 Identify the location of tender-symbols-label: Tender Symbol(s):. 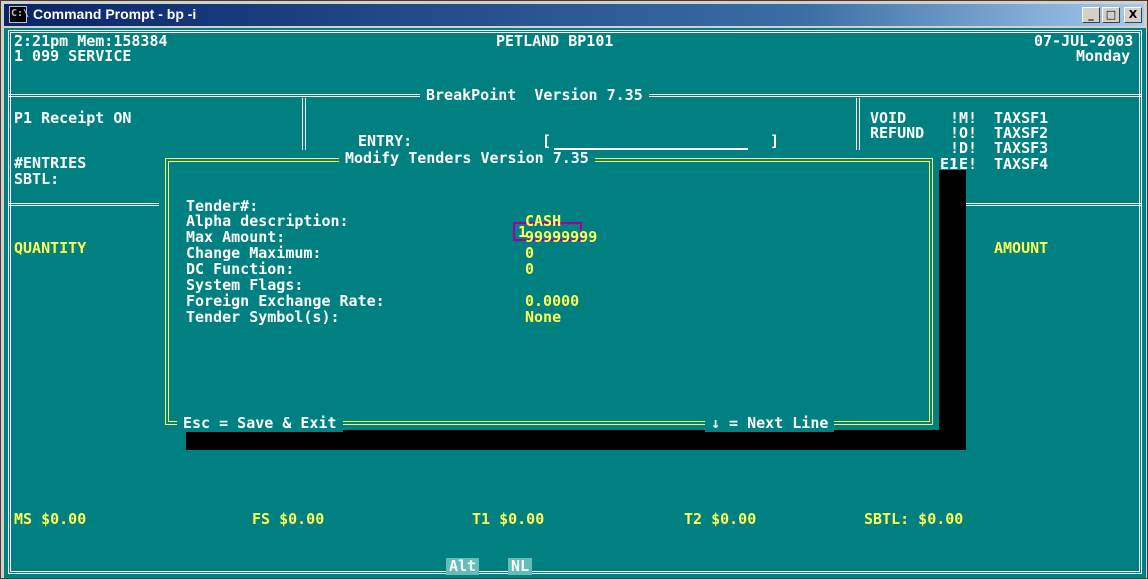
(263, 317).